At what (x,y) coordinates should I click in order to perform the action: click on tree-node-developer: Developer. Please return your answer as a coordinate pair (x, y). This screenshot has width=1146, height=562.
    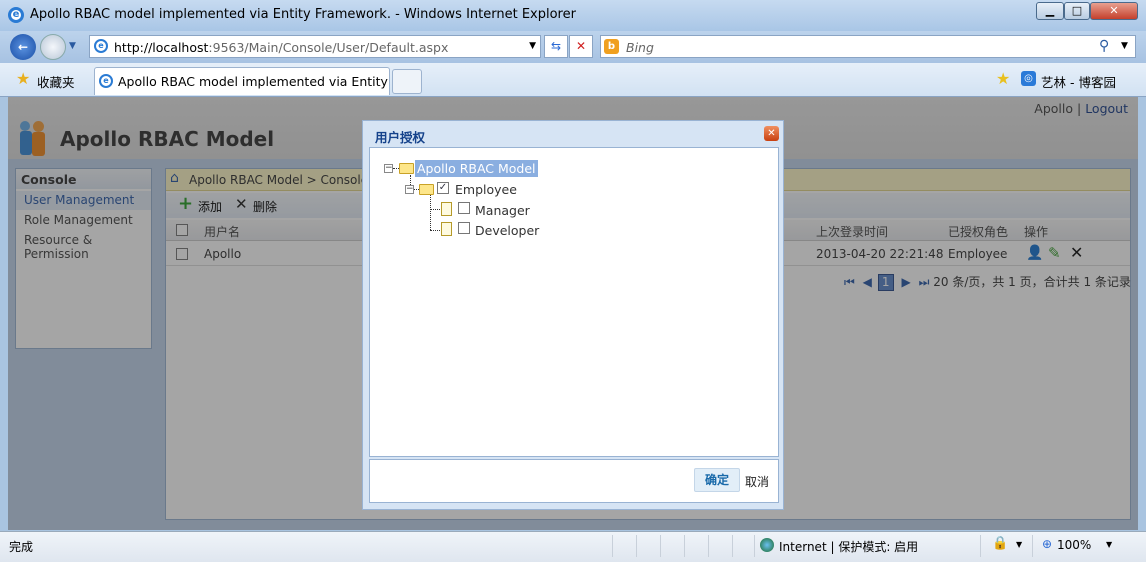
    Looking at the image, I should click on (507, 230).